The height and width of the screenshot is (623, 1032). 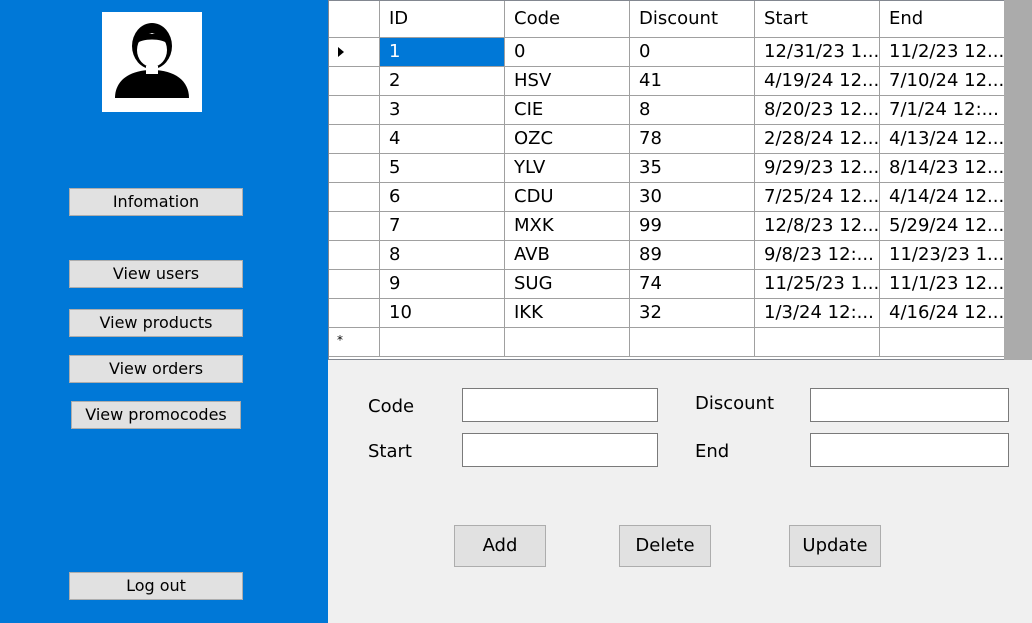 I want to click on grid-cell-code: AVB, so click(x=567, y=255).